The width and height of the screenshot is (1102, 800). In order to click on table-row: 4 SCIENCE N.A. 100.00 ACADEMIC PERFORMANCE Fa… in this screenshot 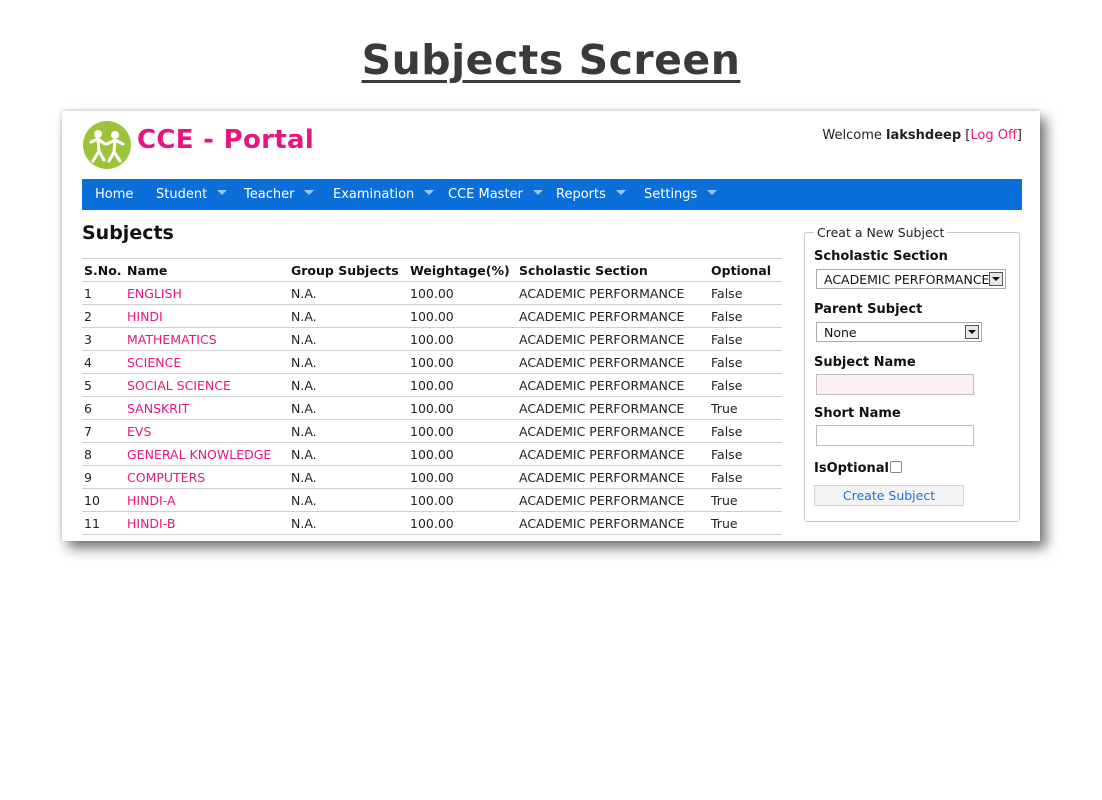, I will do `click(432, 362)`.